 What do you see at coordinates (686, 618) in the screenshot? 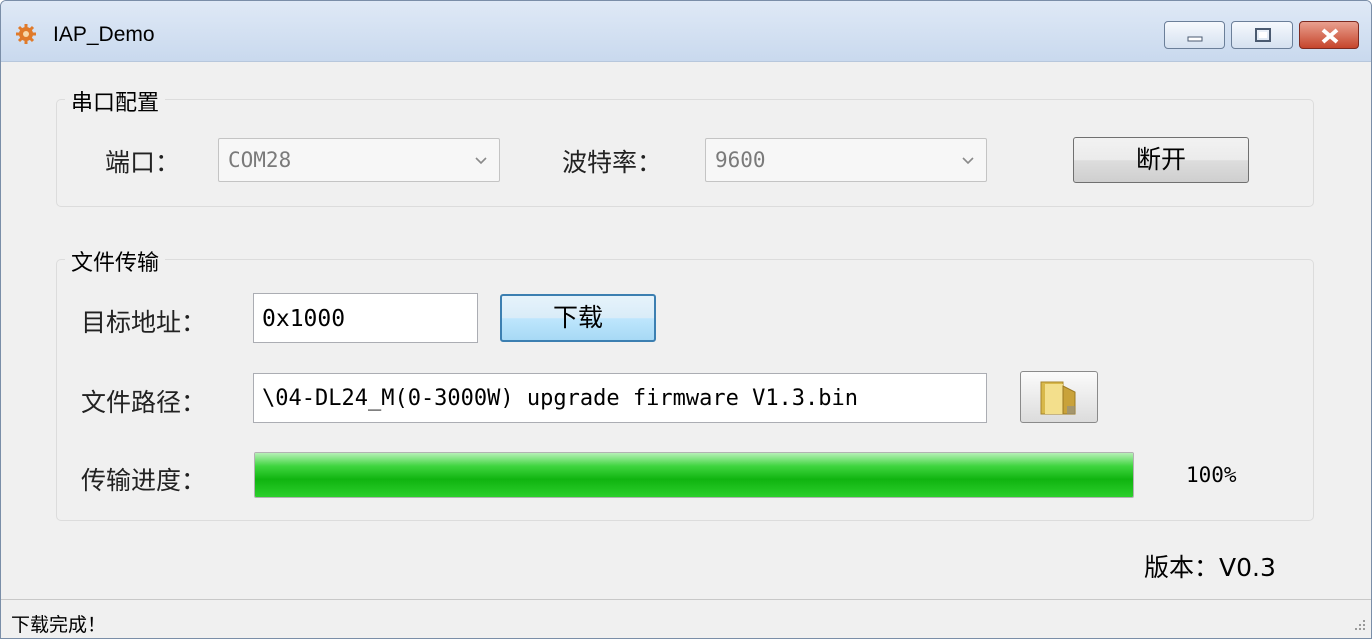
I see `status-bar: 下载完成！` at bounding box center [686, 618].